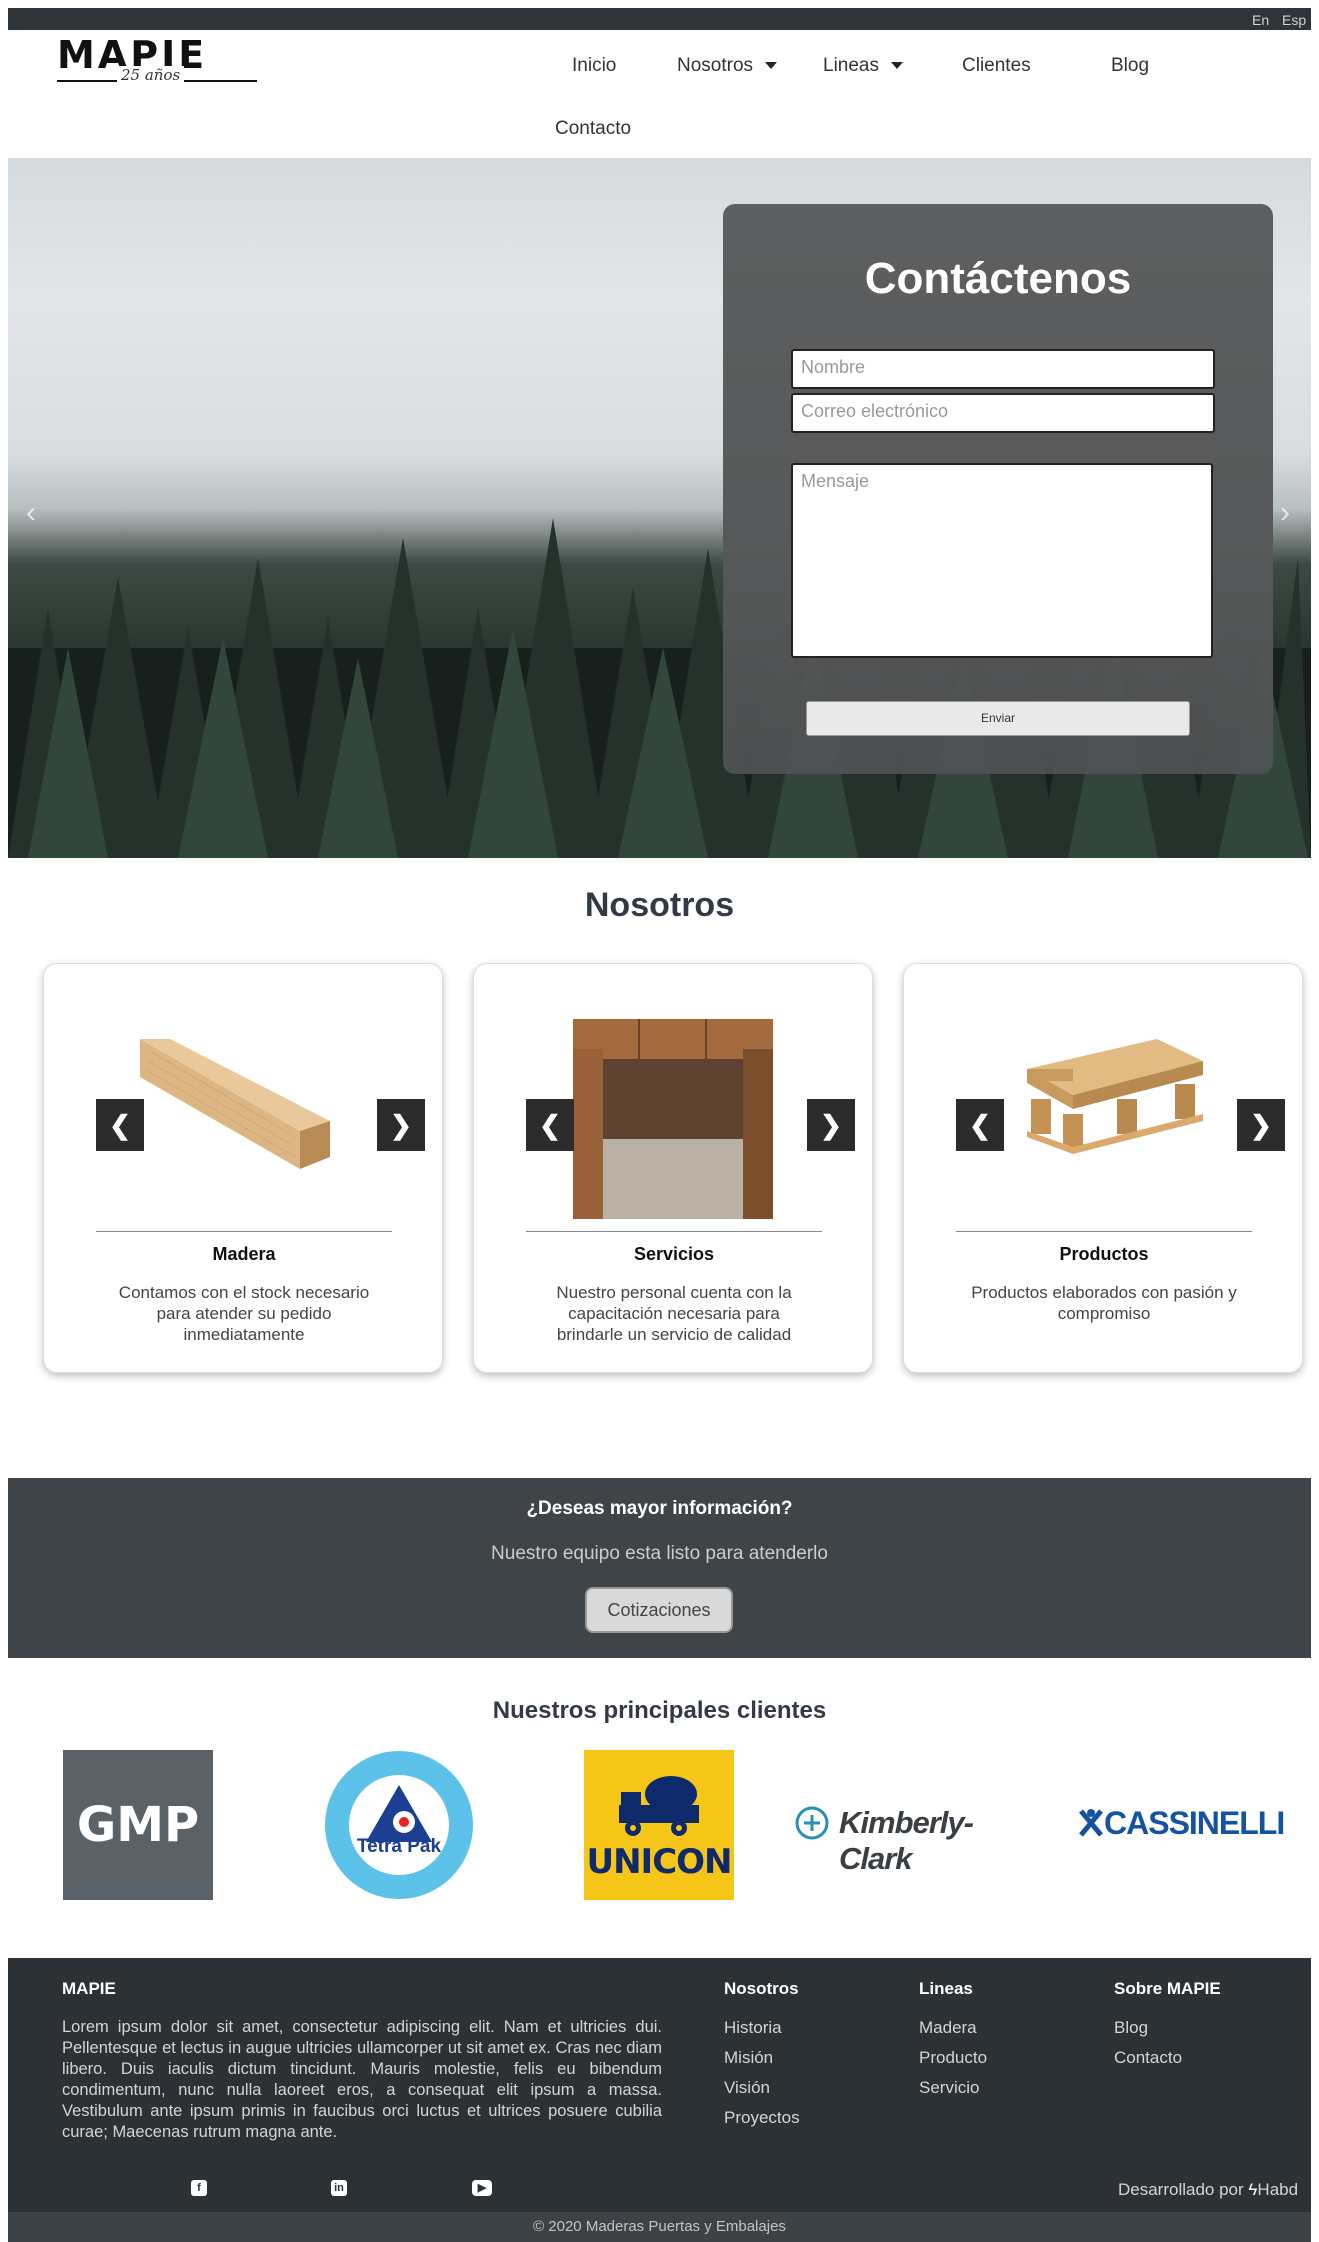  I want to click on about-title: Nosotros, so click(659, 905).